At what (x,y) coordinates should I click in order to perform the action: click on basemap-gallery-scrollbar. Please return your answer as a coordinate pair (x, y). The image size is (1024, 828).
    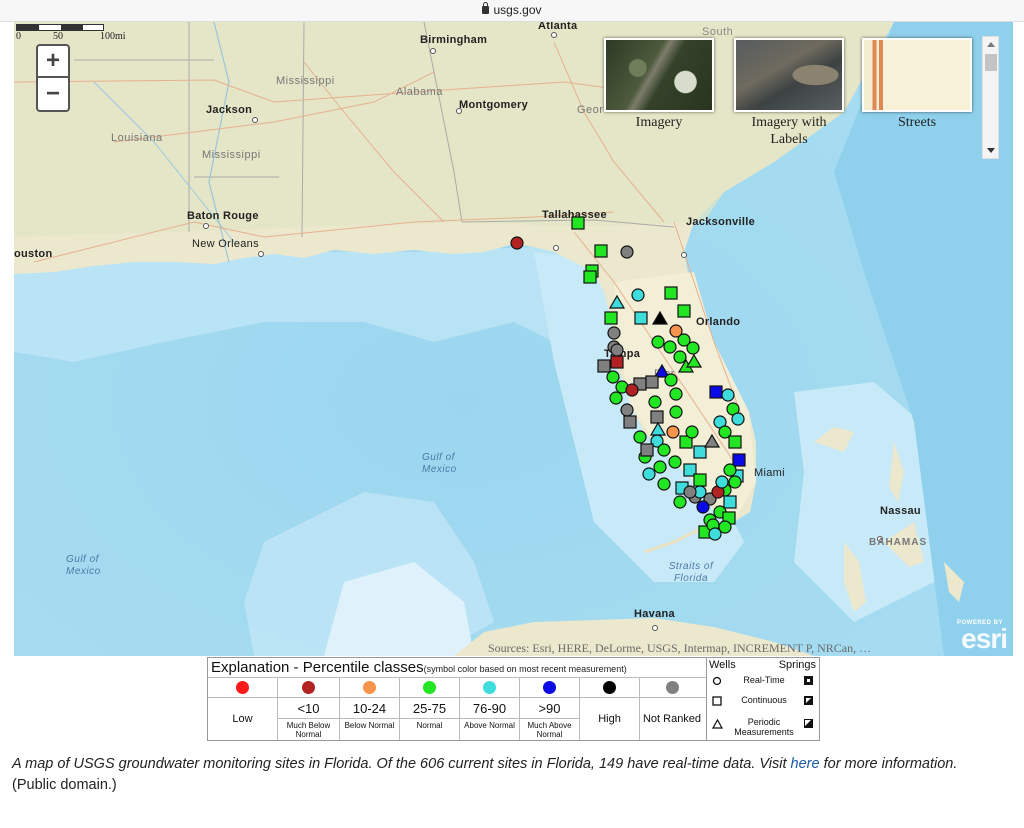
    Looking at the image, I should click on (990, 97).